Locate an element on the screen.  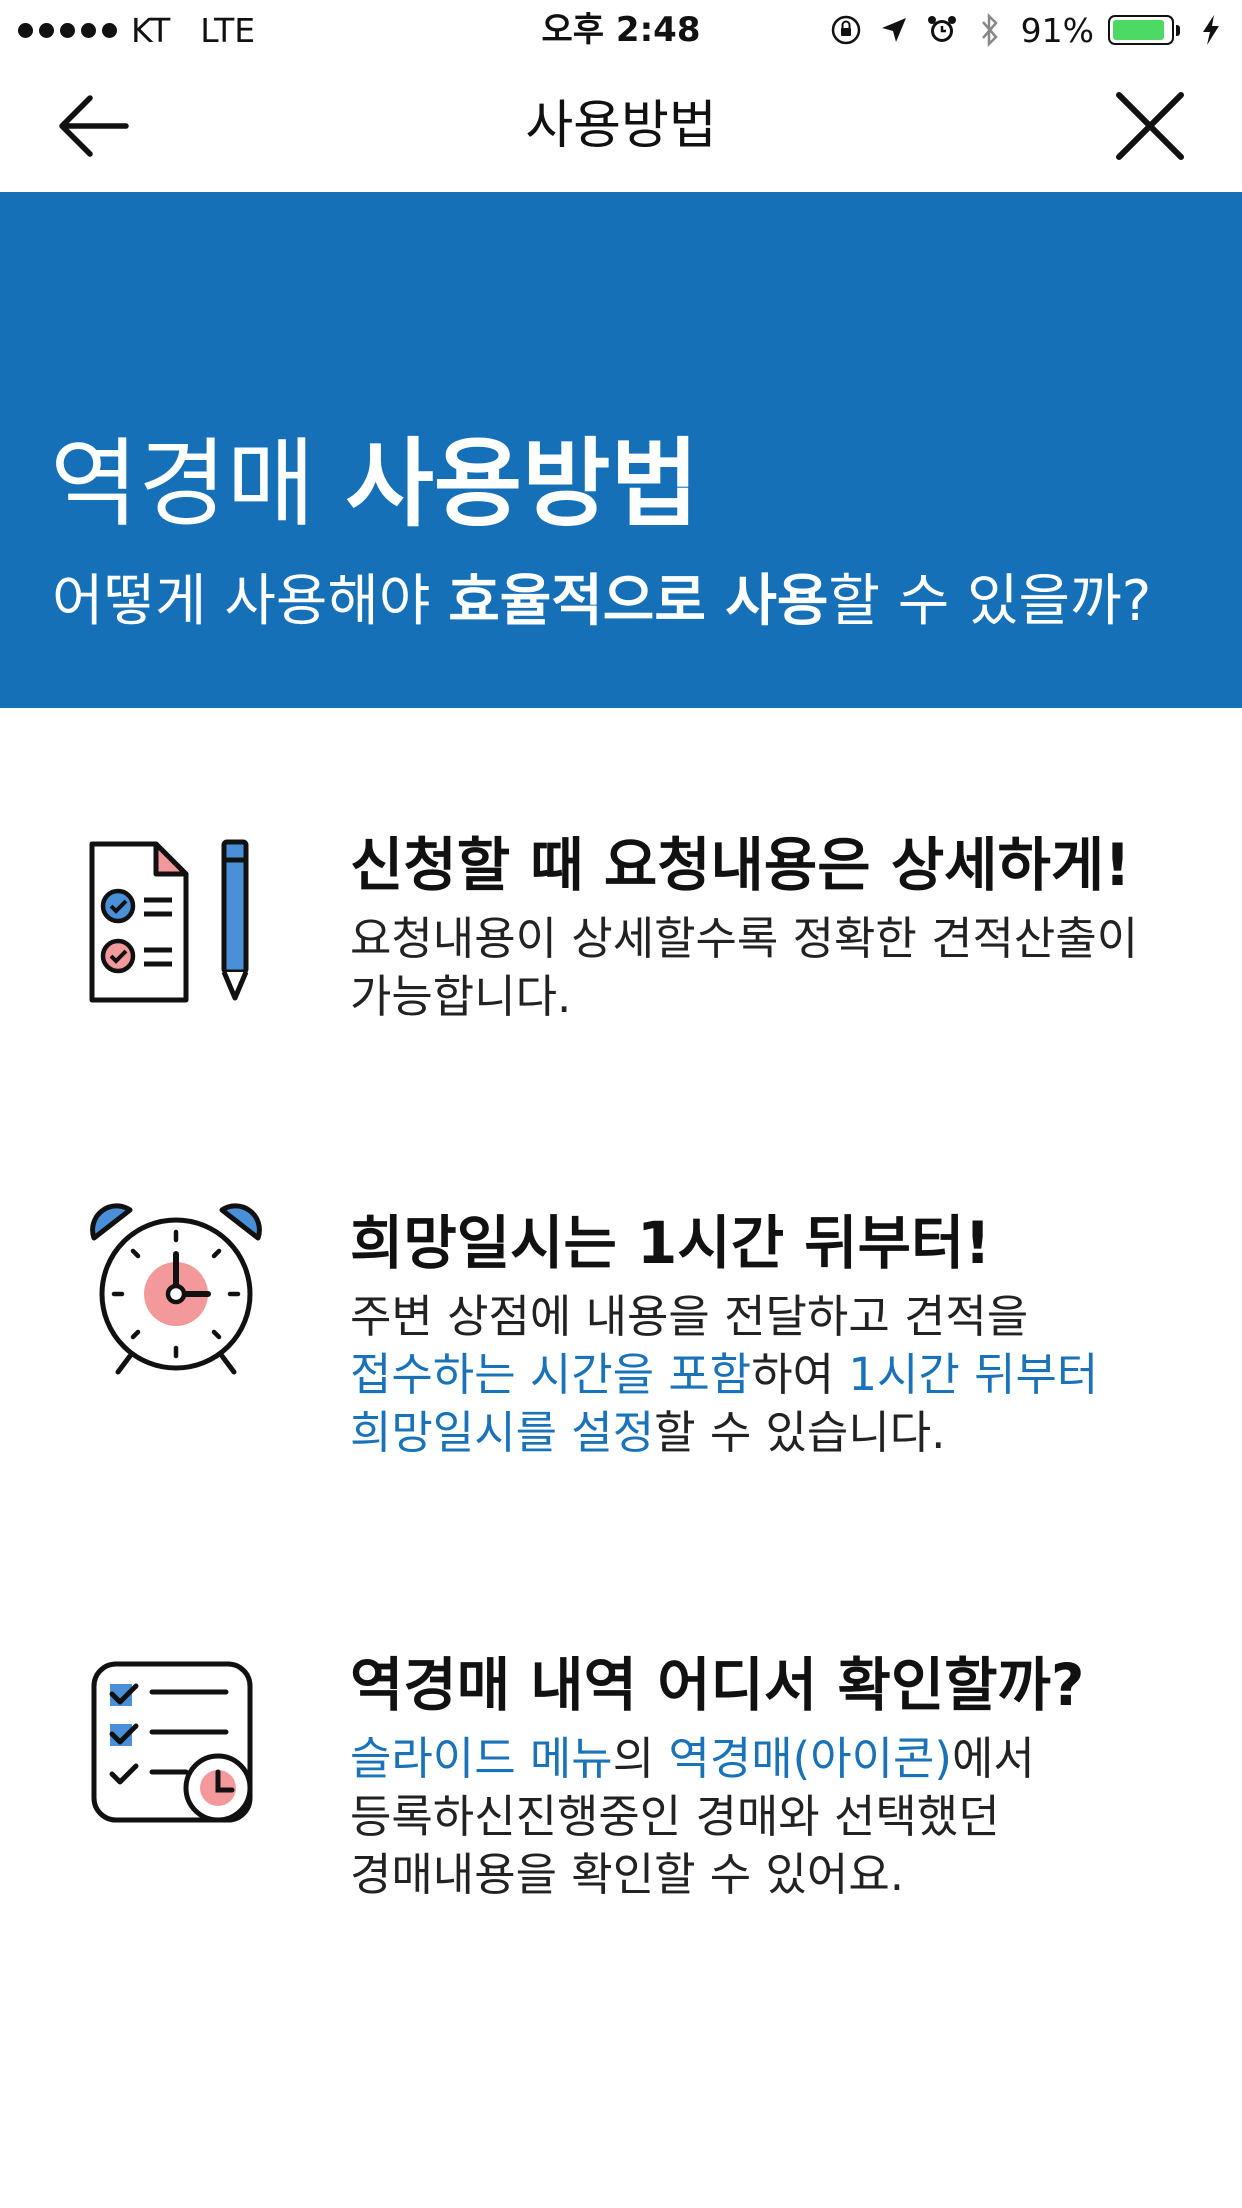
tip-heading: 신청할 때 요청내용은 상세하게! is located at coordinates (780, 865).